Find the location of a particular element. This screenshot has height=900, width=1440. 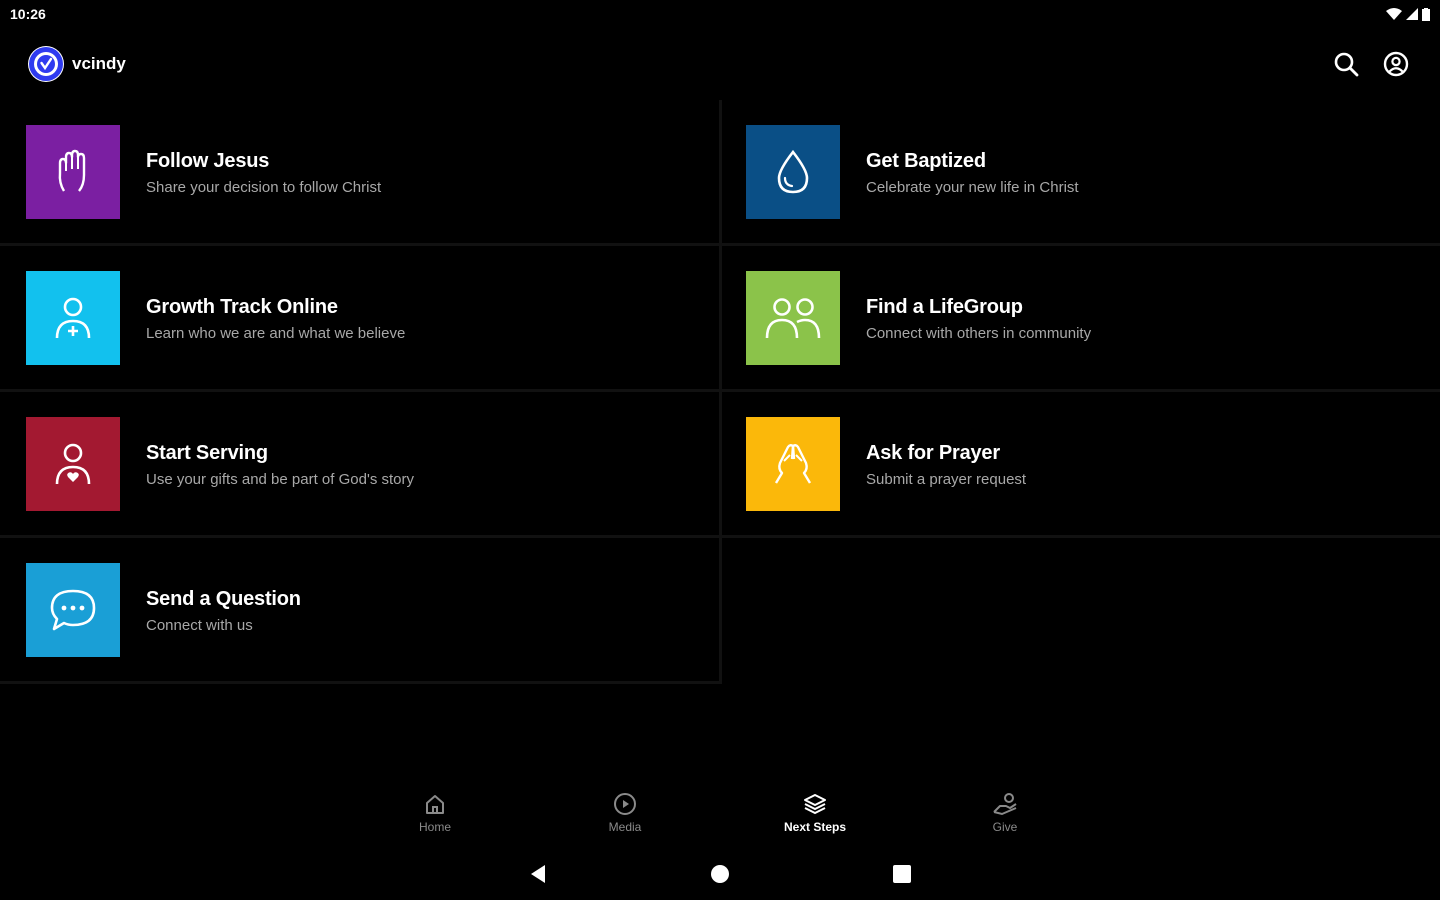

search-button is located at coordinates (1346, 64).